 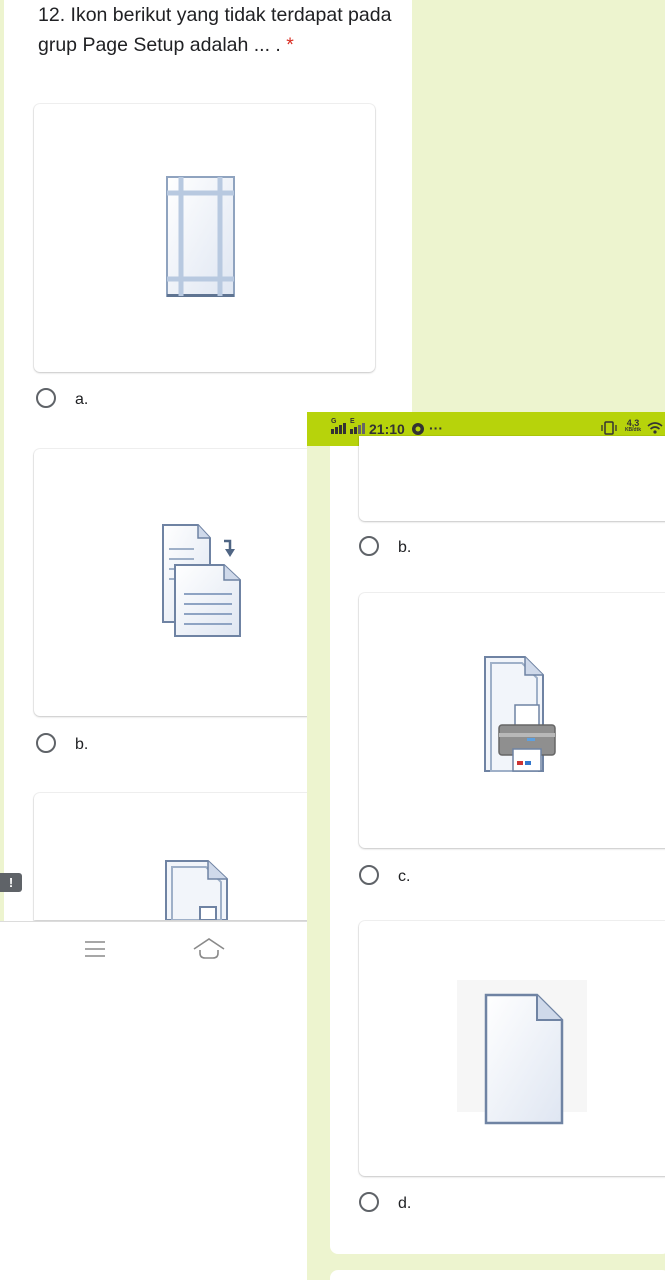 What do you see at coordinates (209, 948) in the screenshot?
I see `home-icon` at bounding box center [209, 948].